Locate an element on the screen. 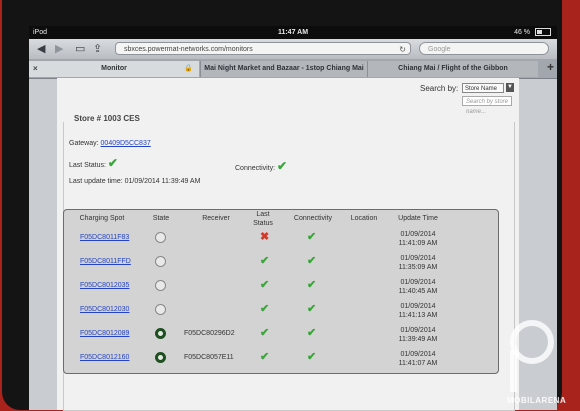 This screenshot has width=580, height=411. charging-spot-link: F05DC8011F83 is located at coordinates (104, 237).